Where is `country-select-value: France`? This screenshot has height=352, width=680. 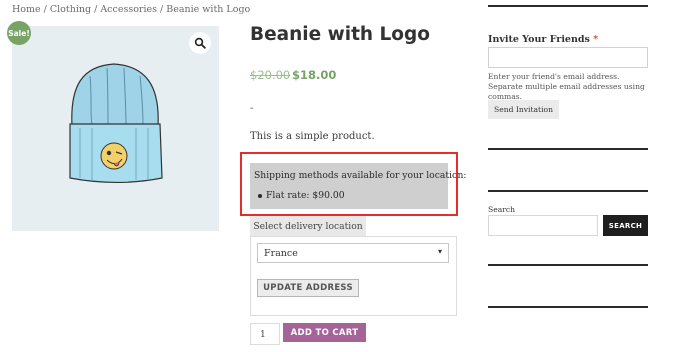 country-select-value: France is located at coordinates (281, 253).